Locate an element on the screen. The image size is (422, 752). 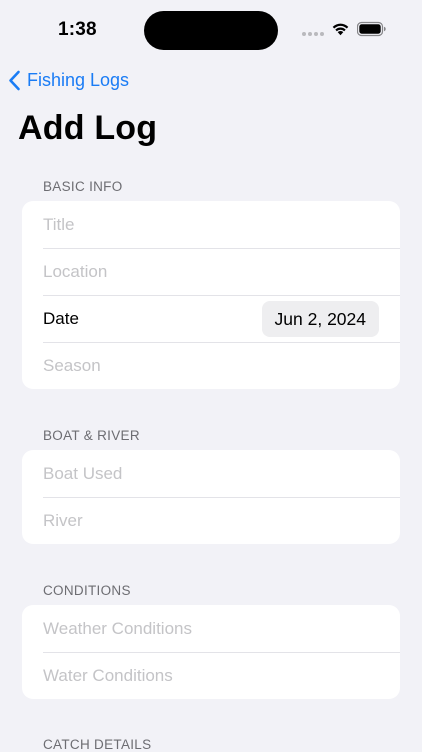
weather-conditions-field is located at coordinates (208, 628).